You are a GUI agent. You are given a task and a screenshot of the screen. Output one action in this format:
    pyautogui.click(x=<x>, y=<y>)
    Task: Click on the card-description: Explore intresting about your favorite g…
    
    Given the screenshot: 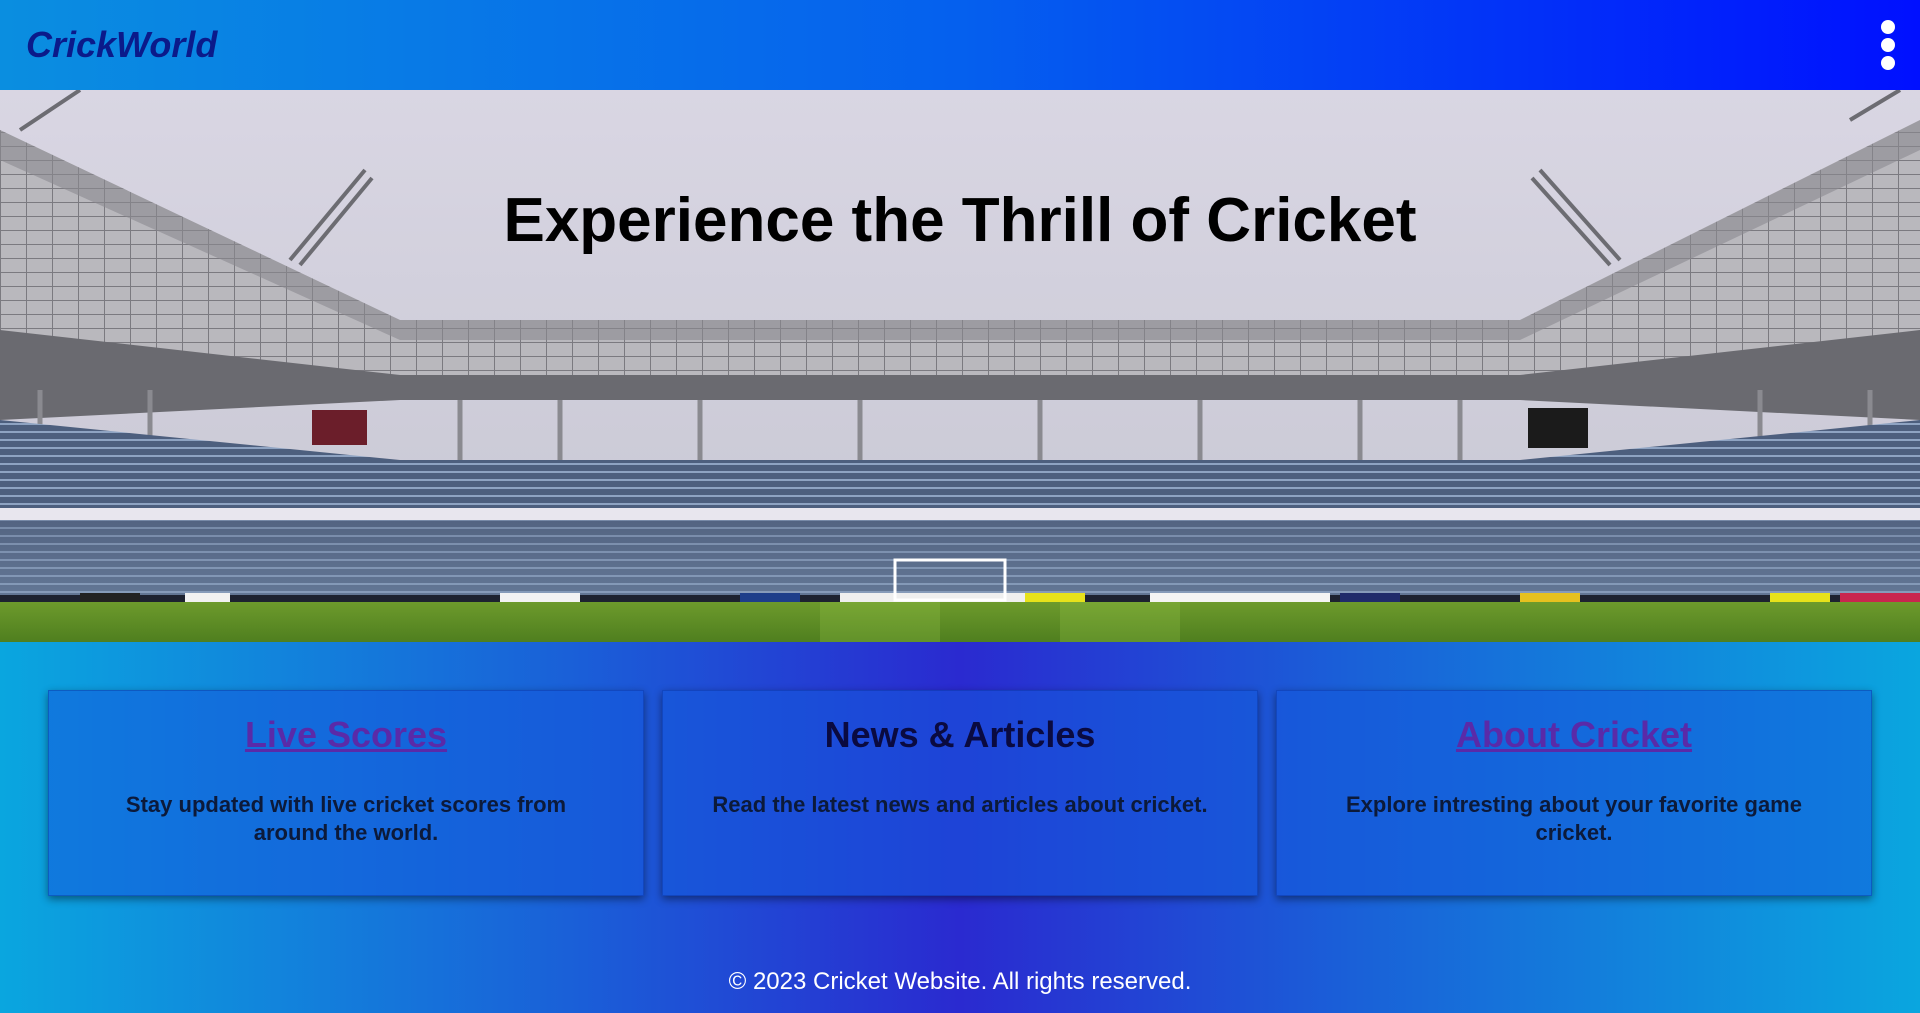 What is the action you would take?
    pyautogui.click(x=1574, y=818)
    